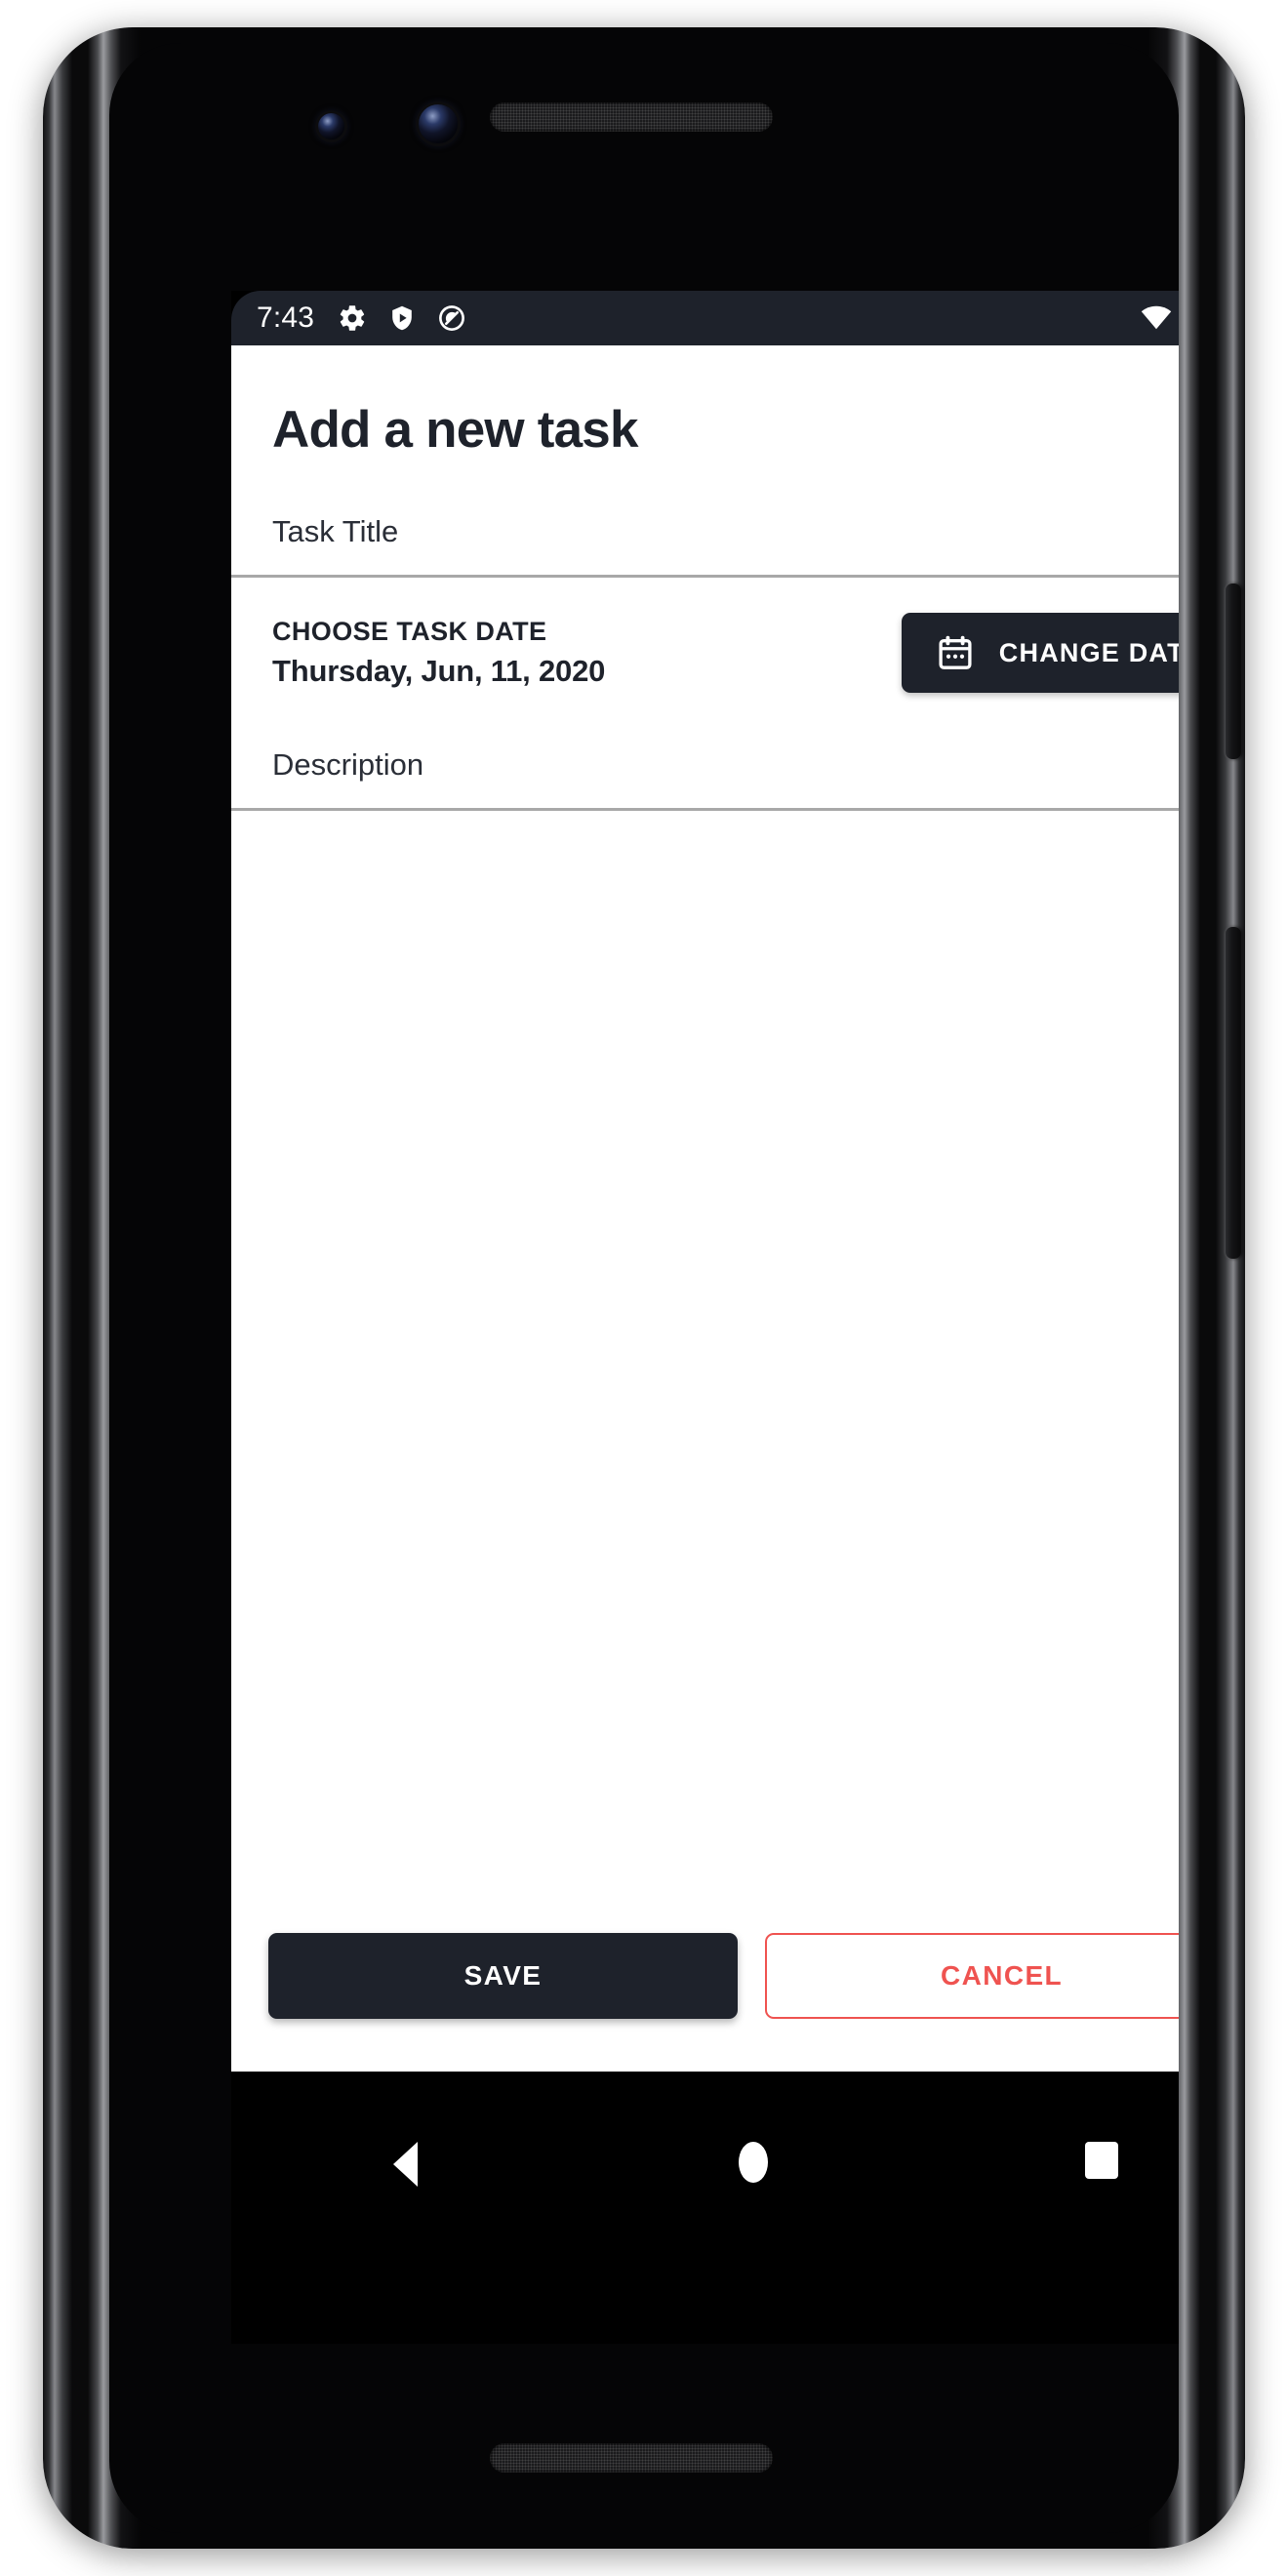  What do you see at coordinates (335, 531) in the screenshot?
I see `task-title-placeholder: Task Title` at bounding box center [335, 531].